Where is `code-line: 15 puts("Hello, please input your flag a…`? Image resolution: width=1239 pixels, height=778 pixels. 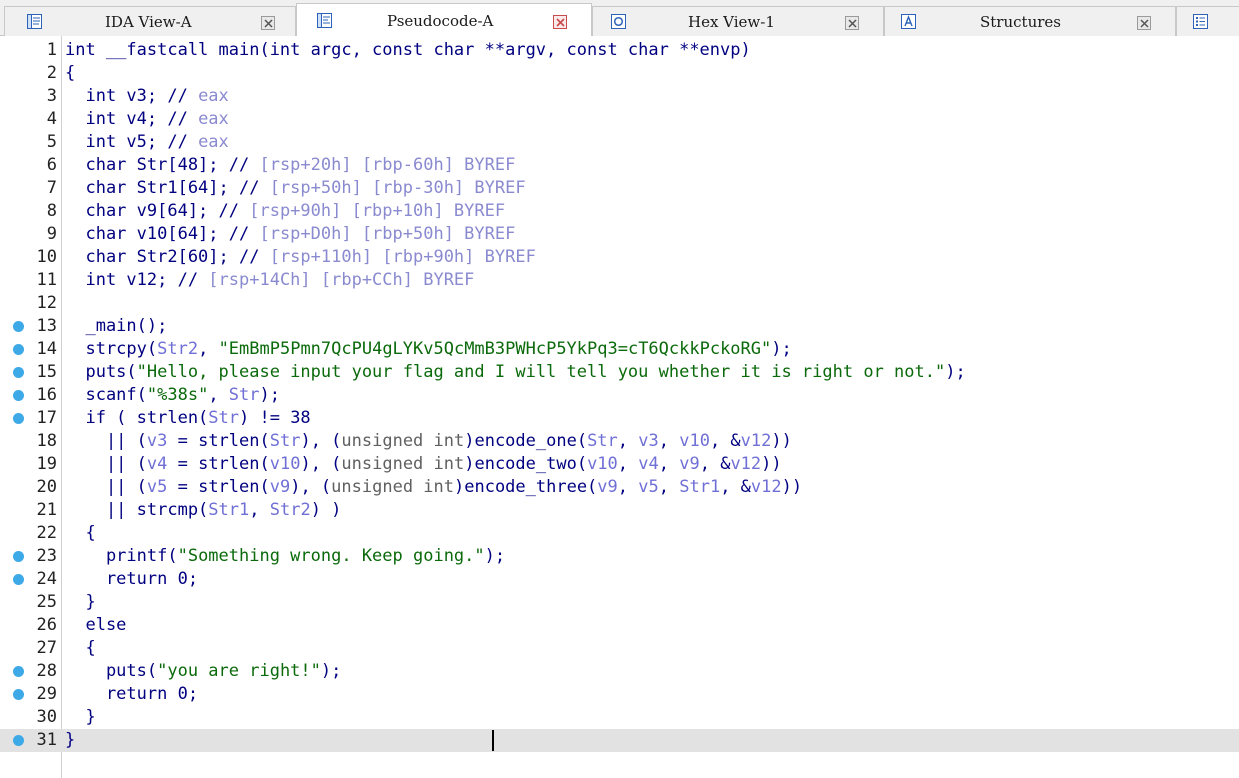
code-line: 15 puts("Hello, please input your flag a… is located at coordinates (619, 372).